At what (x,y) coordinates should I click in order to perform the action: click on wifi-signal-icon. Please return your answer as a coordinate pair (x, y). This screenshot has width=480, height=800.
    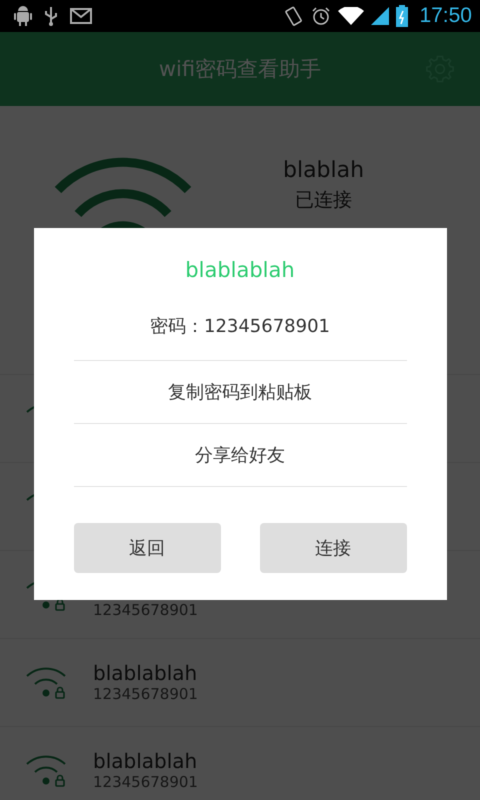
    Looking at the image, I should click on (351, 16).